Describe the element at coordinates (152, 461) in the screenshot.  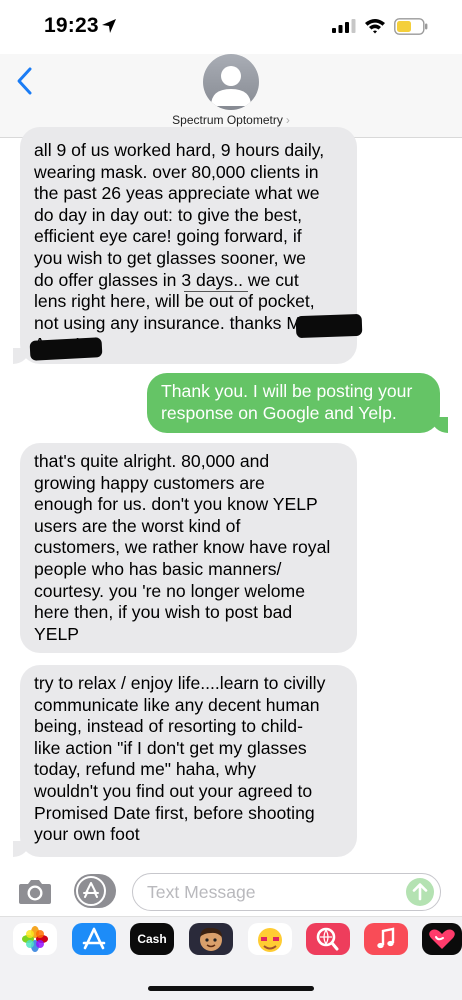
I see `message-line: that's quite alright. 80,000 and` at that location.